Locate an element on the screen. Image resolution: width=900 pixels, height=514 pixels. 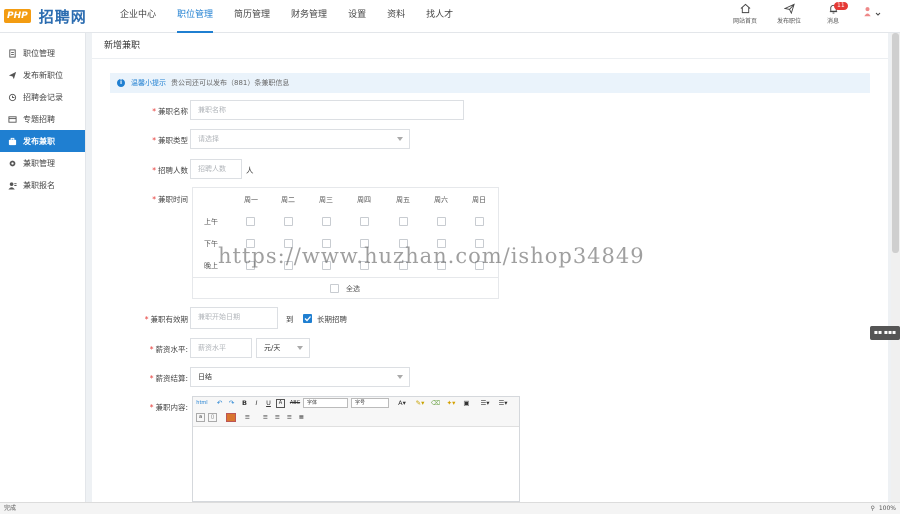
long-term-label: 长期招聘 is located at coordinates (332, 319).